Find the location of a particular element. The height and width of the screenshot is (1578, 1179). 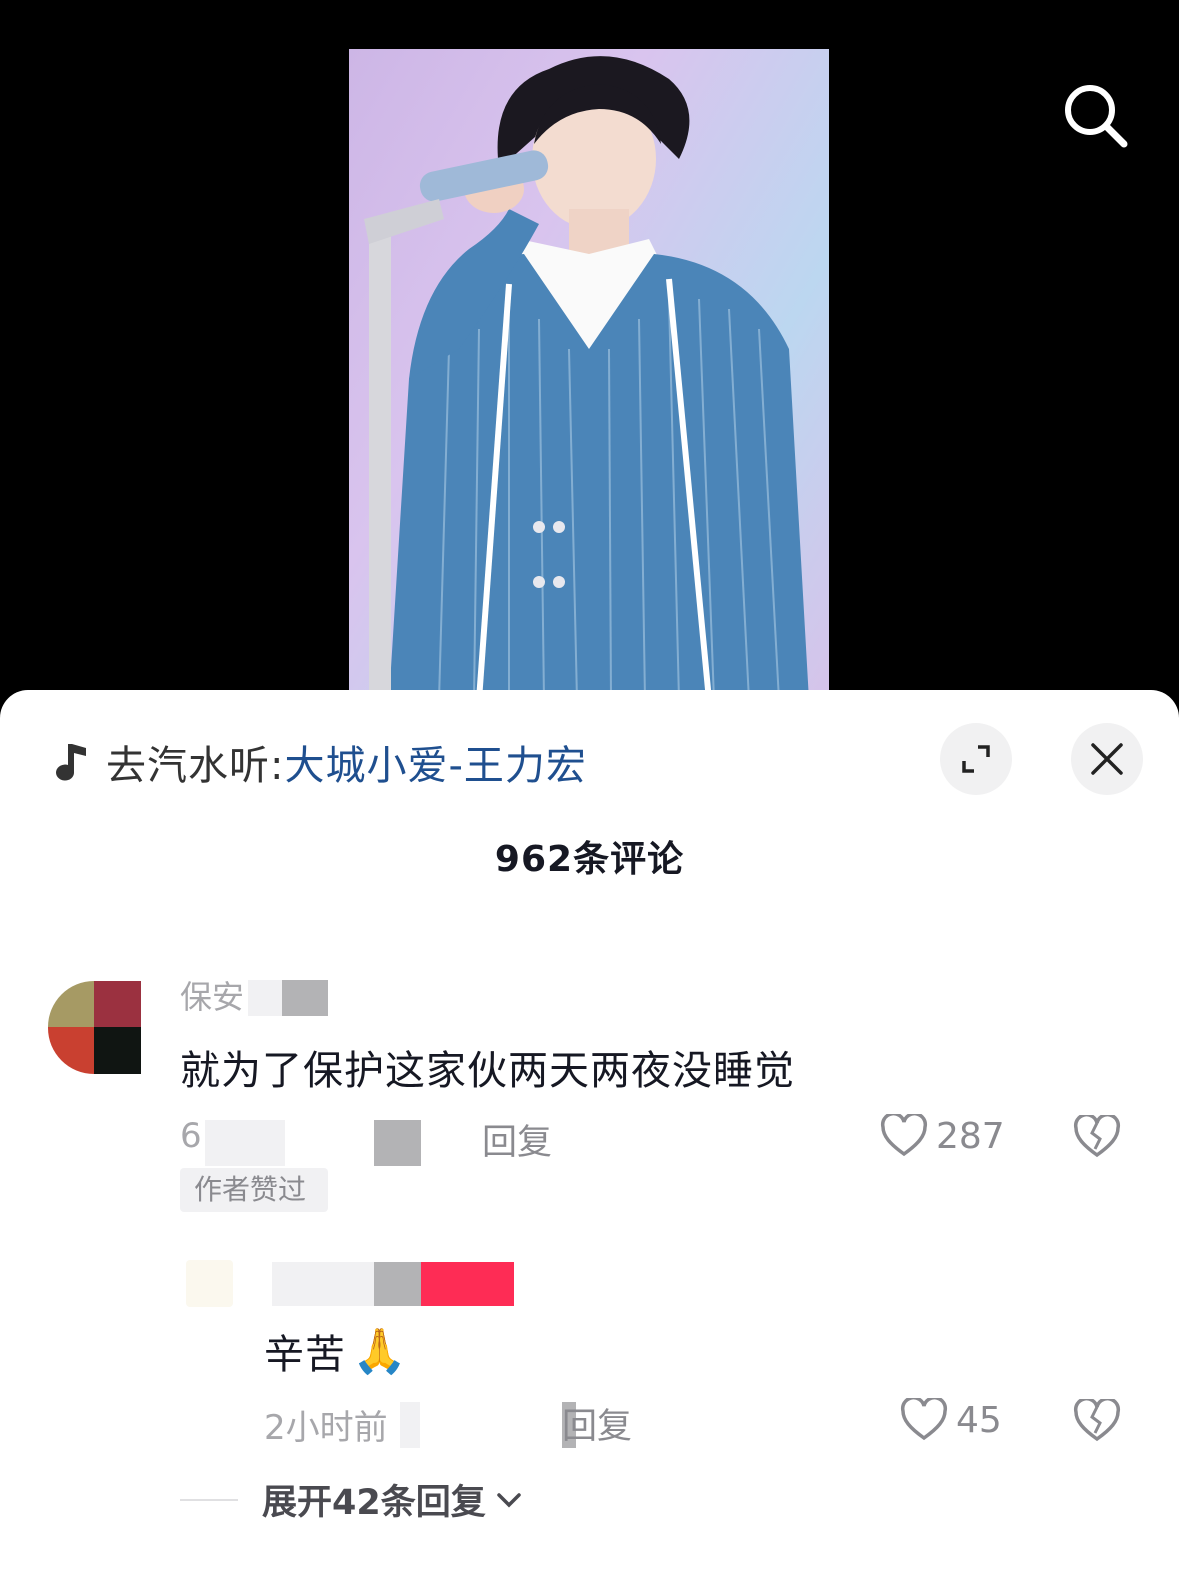

reply-text-content: 辛苦 is located at coordinates (305, 1355).